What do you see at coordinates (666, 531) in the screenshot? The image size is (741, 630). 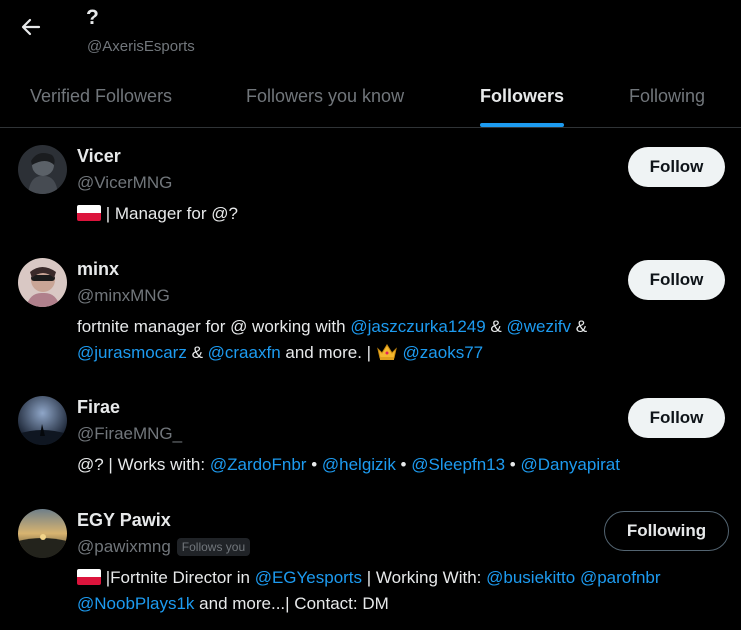 I see `following-button: Following` at bounding box center [666, 531].